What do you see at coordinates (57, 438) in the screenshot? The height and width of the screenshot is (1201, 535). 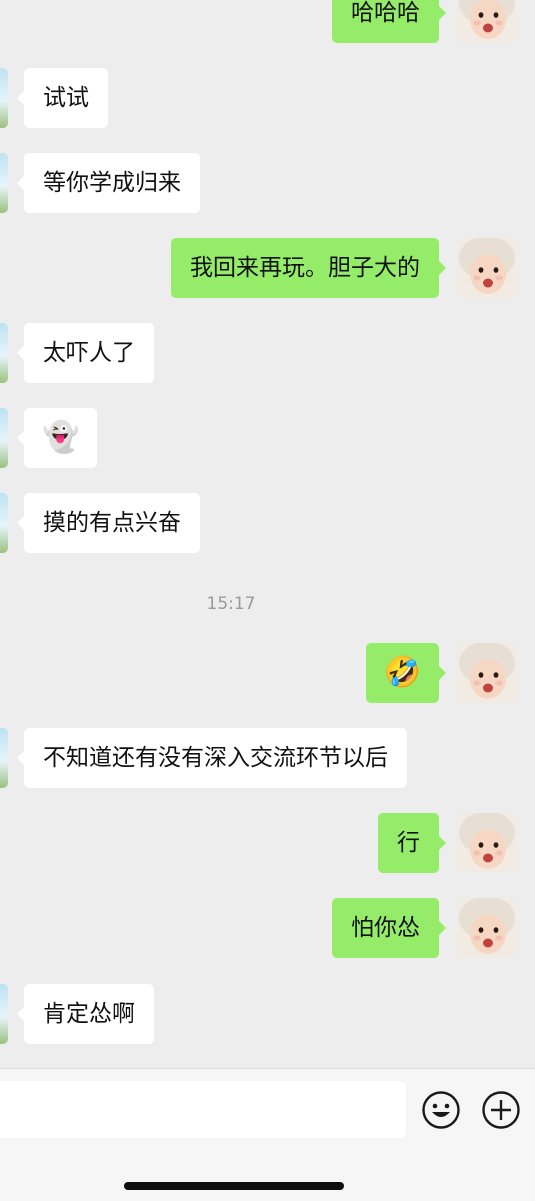 I see `message-bubble: 👻` at bounding box center [57, 438].